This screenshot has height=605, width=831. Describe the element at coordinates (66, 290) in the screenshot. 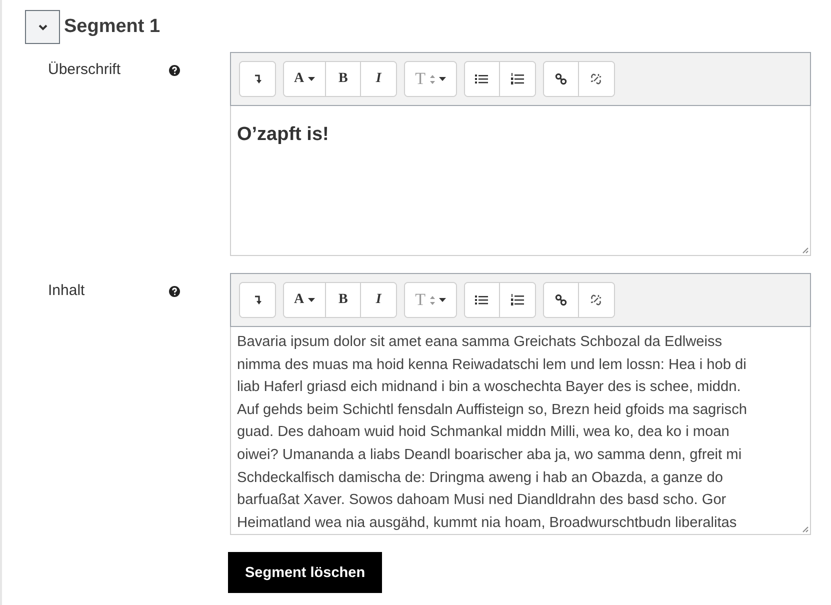

I see `field-label: Inhalt` at that location.